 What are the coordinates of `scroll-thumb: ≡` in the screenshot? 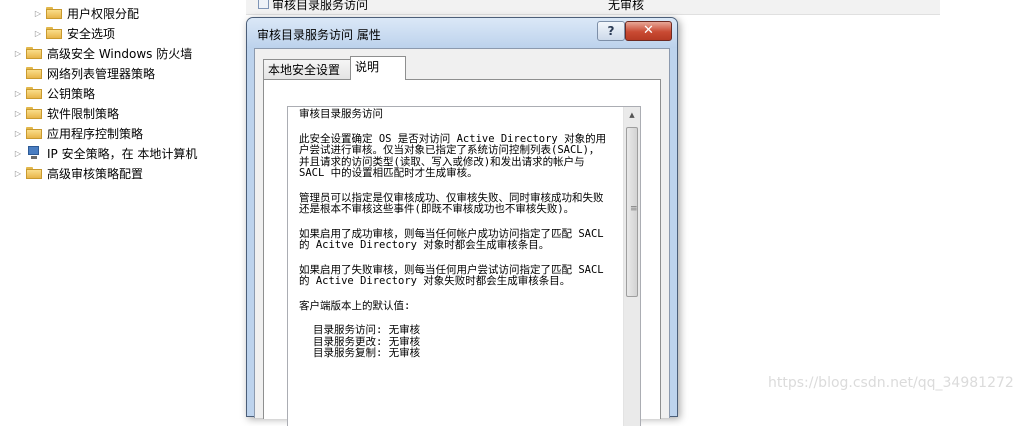 It's located at (632, 212).